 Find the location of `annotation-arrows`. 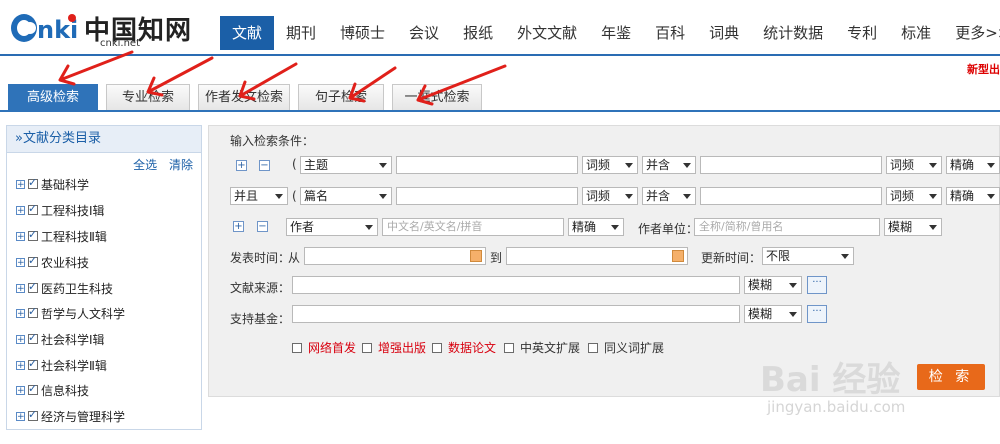

annotation-arrows is located at coordinates (282, 78).